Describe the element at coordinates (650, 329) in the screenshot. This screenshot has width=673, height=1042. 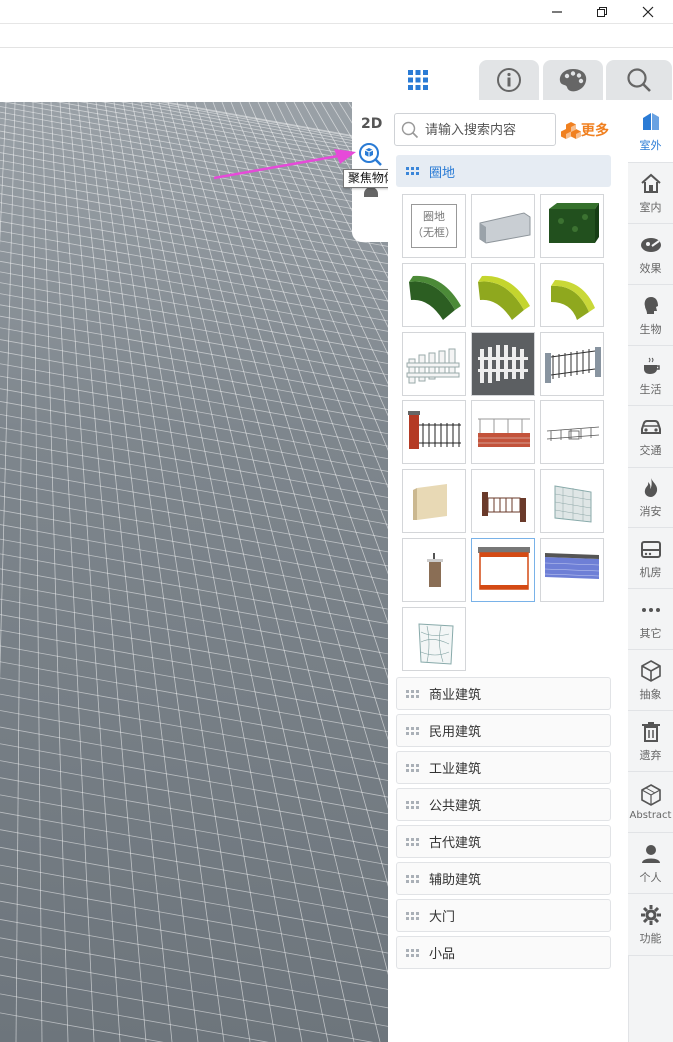
I see `category-strip-label: 生物` at that location.